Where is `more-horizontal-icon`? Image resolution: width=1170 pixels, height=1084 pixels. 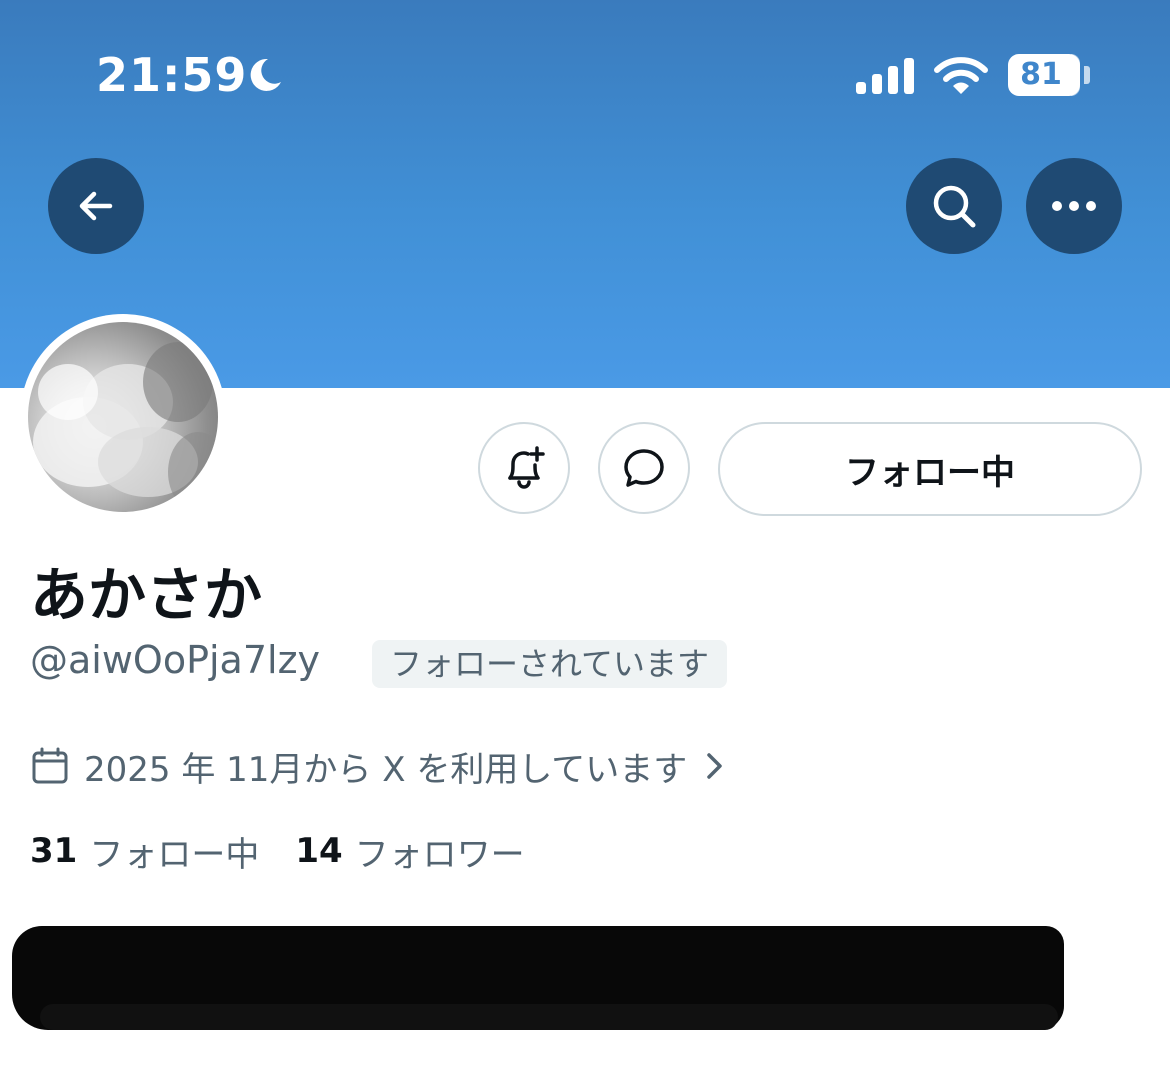
more-horizontal-icon is located at coordinates (1074, 206).